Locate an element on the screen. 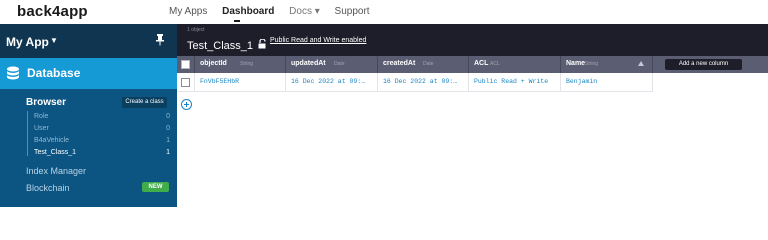 The image size is (768, 240). pin-icon is located at coordinates (160, 42).